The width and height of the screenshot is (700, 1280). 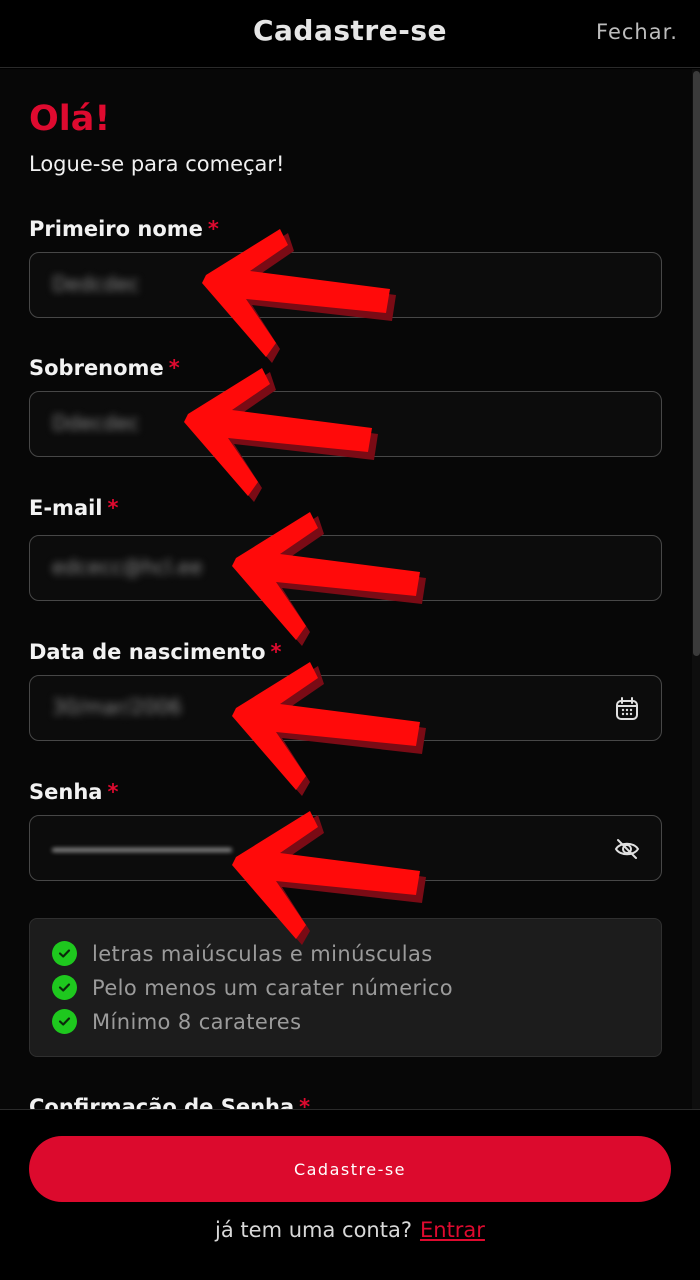 What do you see at coordinates (162, 1102) in the screenshot?
I see `confirm-password-label-text: Confirmação de Senha` at bounding box center [162, 1102].